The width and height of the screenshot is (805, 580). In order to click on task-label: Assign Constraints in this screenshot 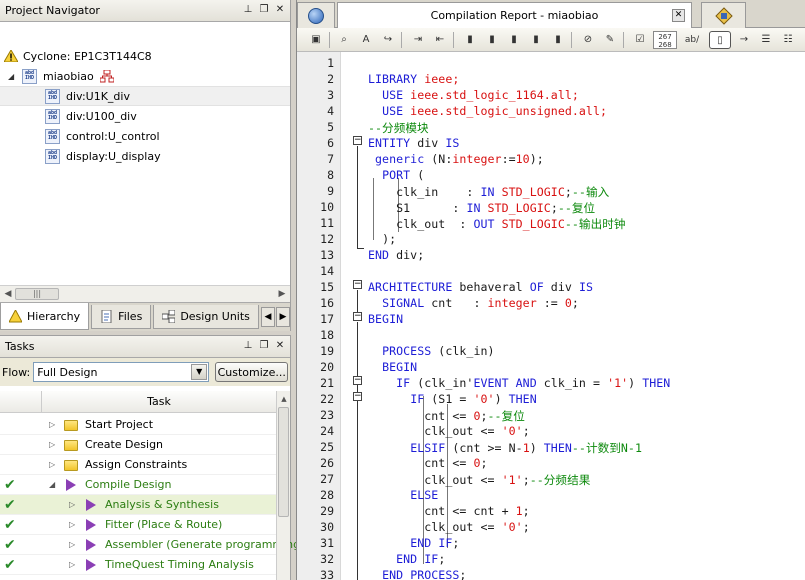, I will do `click(136, 464)`.